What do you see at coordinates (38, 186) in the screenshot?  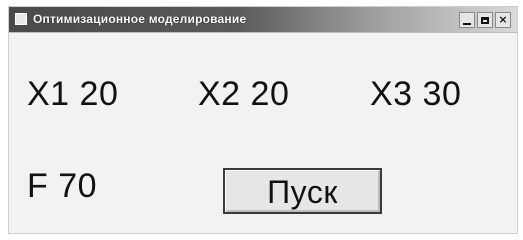 I see `f-label: F` at bounding box center [38, 186].